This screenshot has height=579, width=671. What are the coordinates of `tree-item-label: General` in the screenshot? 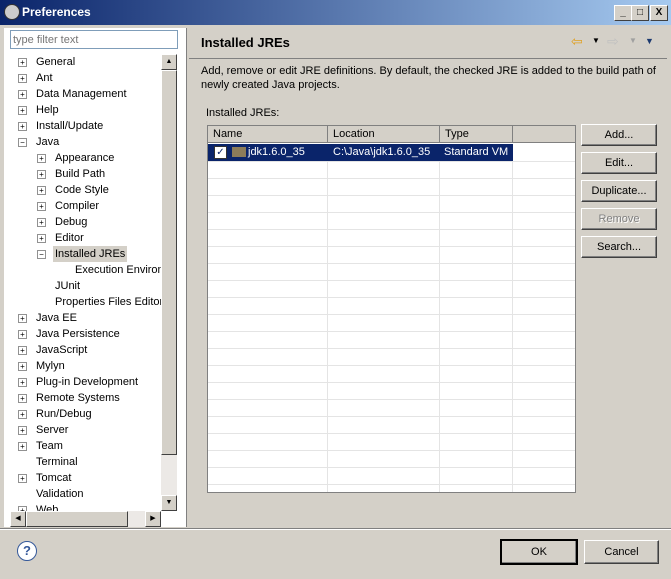 It's located at (56, 62).